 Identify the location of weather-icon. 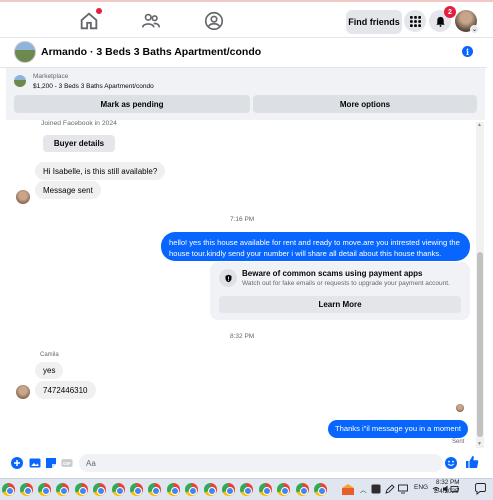
(348, 489).